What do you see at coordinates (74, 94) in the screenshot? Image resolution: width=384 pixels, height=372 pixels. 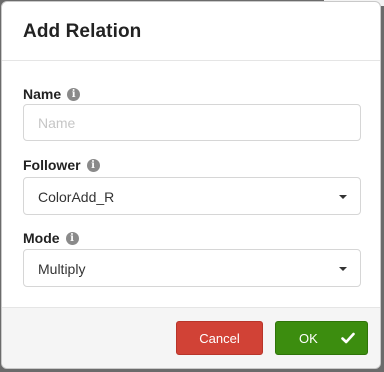 I see `name-info-icon: i` at bounding box center [74, 94].